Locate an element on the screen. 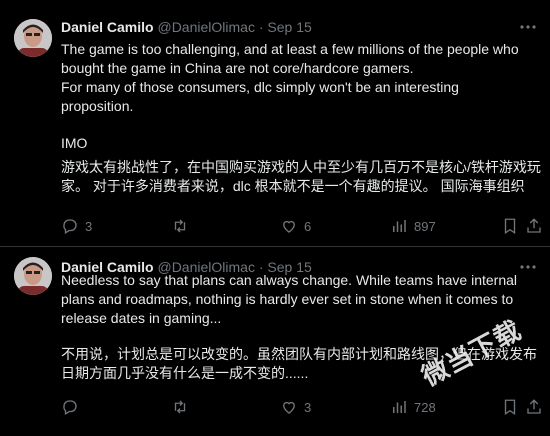 The image size is (550, 436). views-button: 897 is located at coordinates (413, 226).